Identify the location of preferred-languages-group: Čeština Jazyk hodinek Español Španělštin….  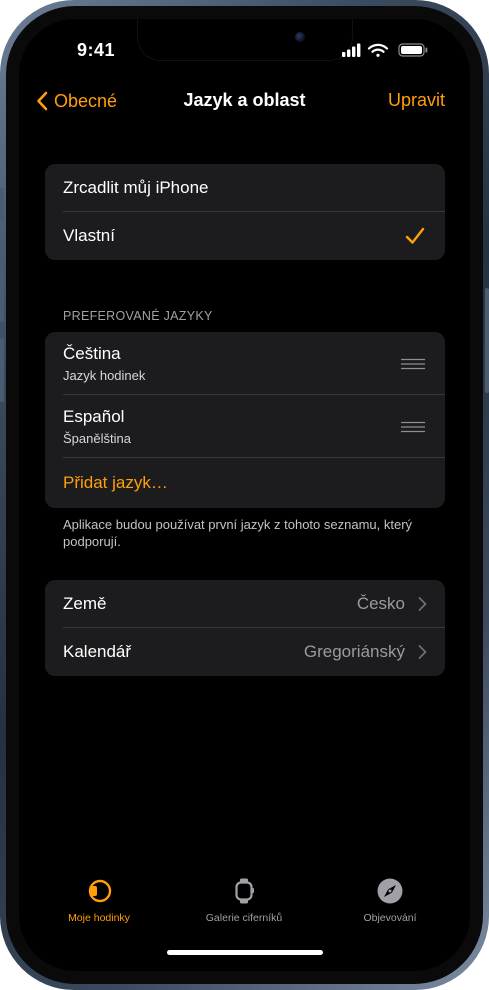
(245, 420).